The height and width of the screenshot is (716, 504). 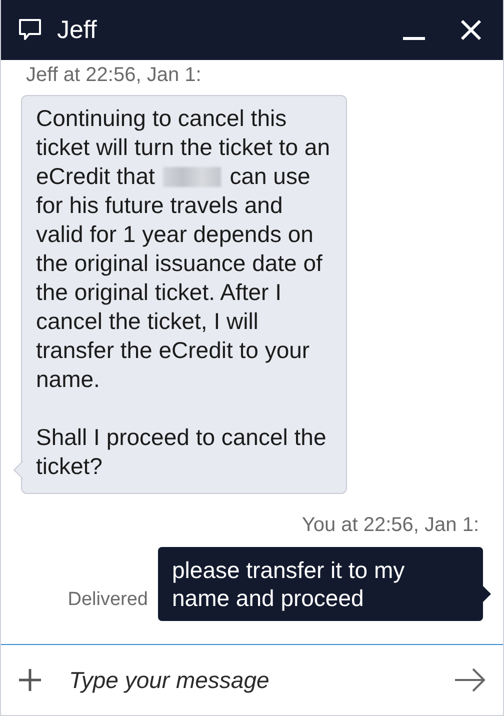 What do you see at coordinates (108, 600) in the screenshot?
I see `delivery-status: Delivered` at bounding box center [108, 600].